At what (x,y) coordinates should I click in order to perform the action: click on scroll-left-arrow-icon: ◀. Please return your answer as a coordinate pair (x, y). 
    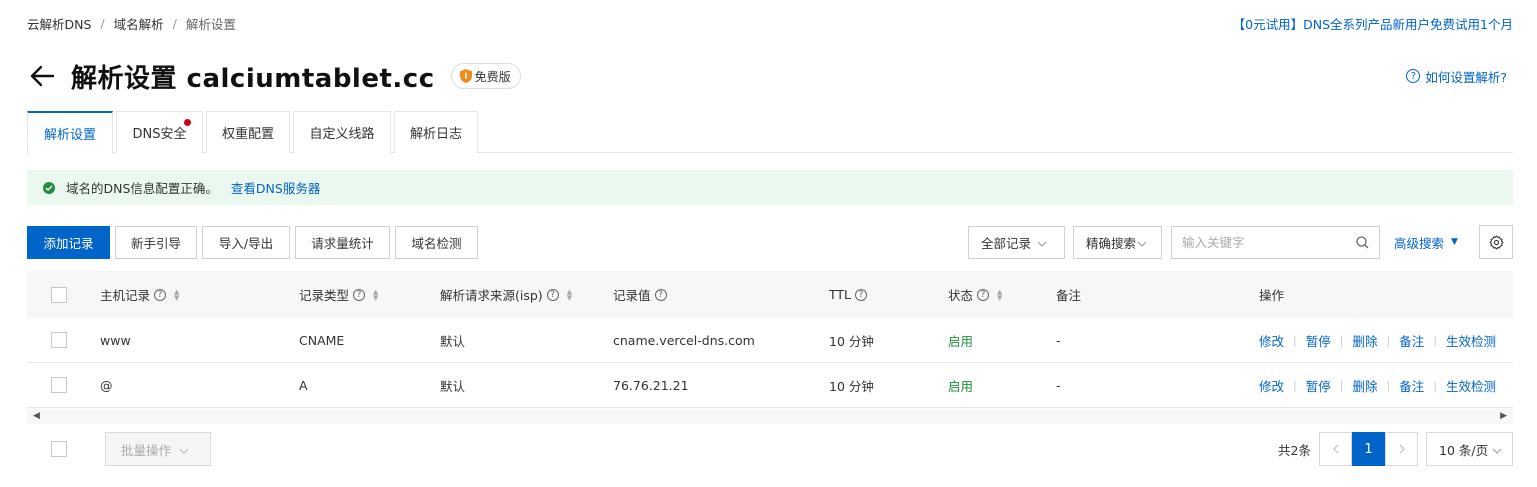
    Looking at the image, I should click on (36, 416).